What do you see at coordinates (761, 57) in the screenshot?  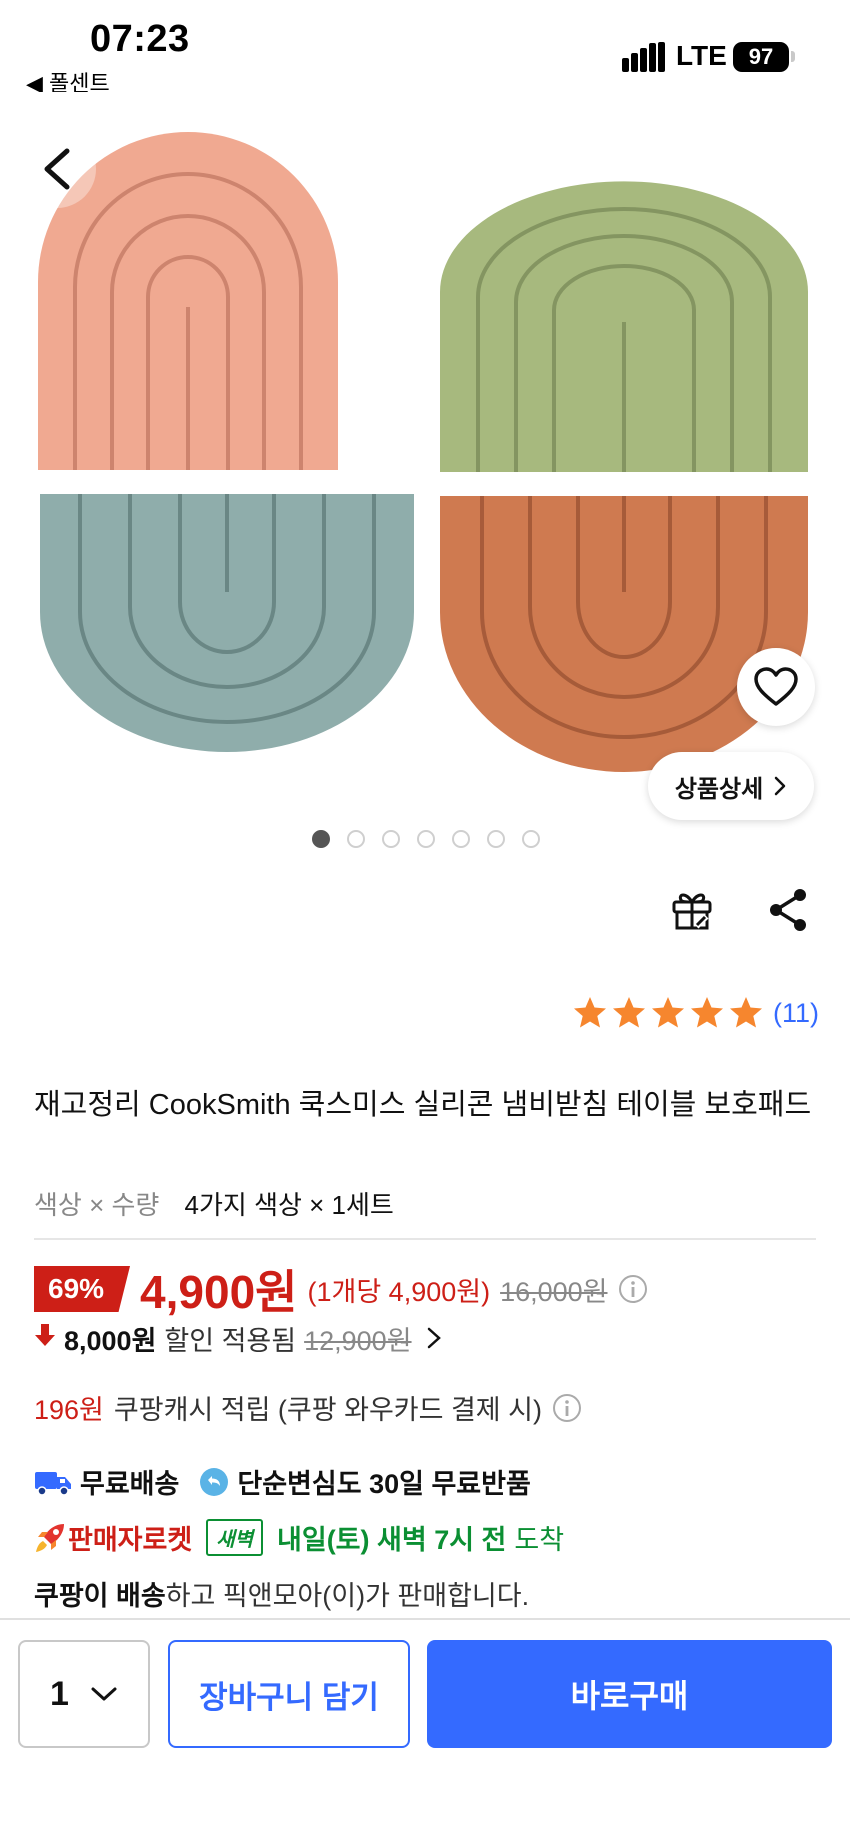 I see `battery-indicator: 97` at bounding box center [761, 57].